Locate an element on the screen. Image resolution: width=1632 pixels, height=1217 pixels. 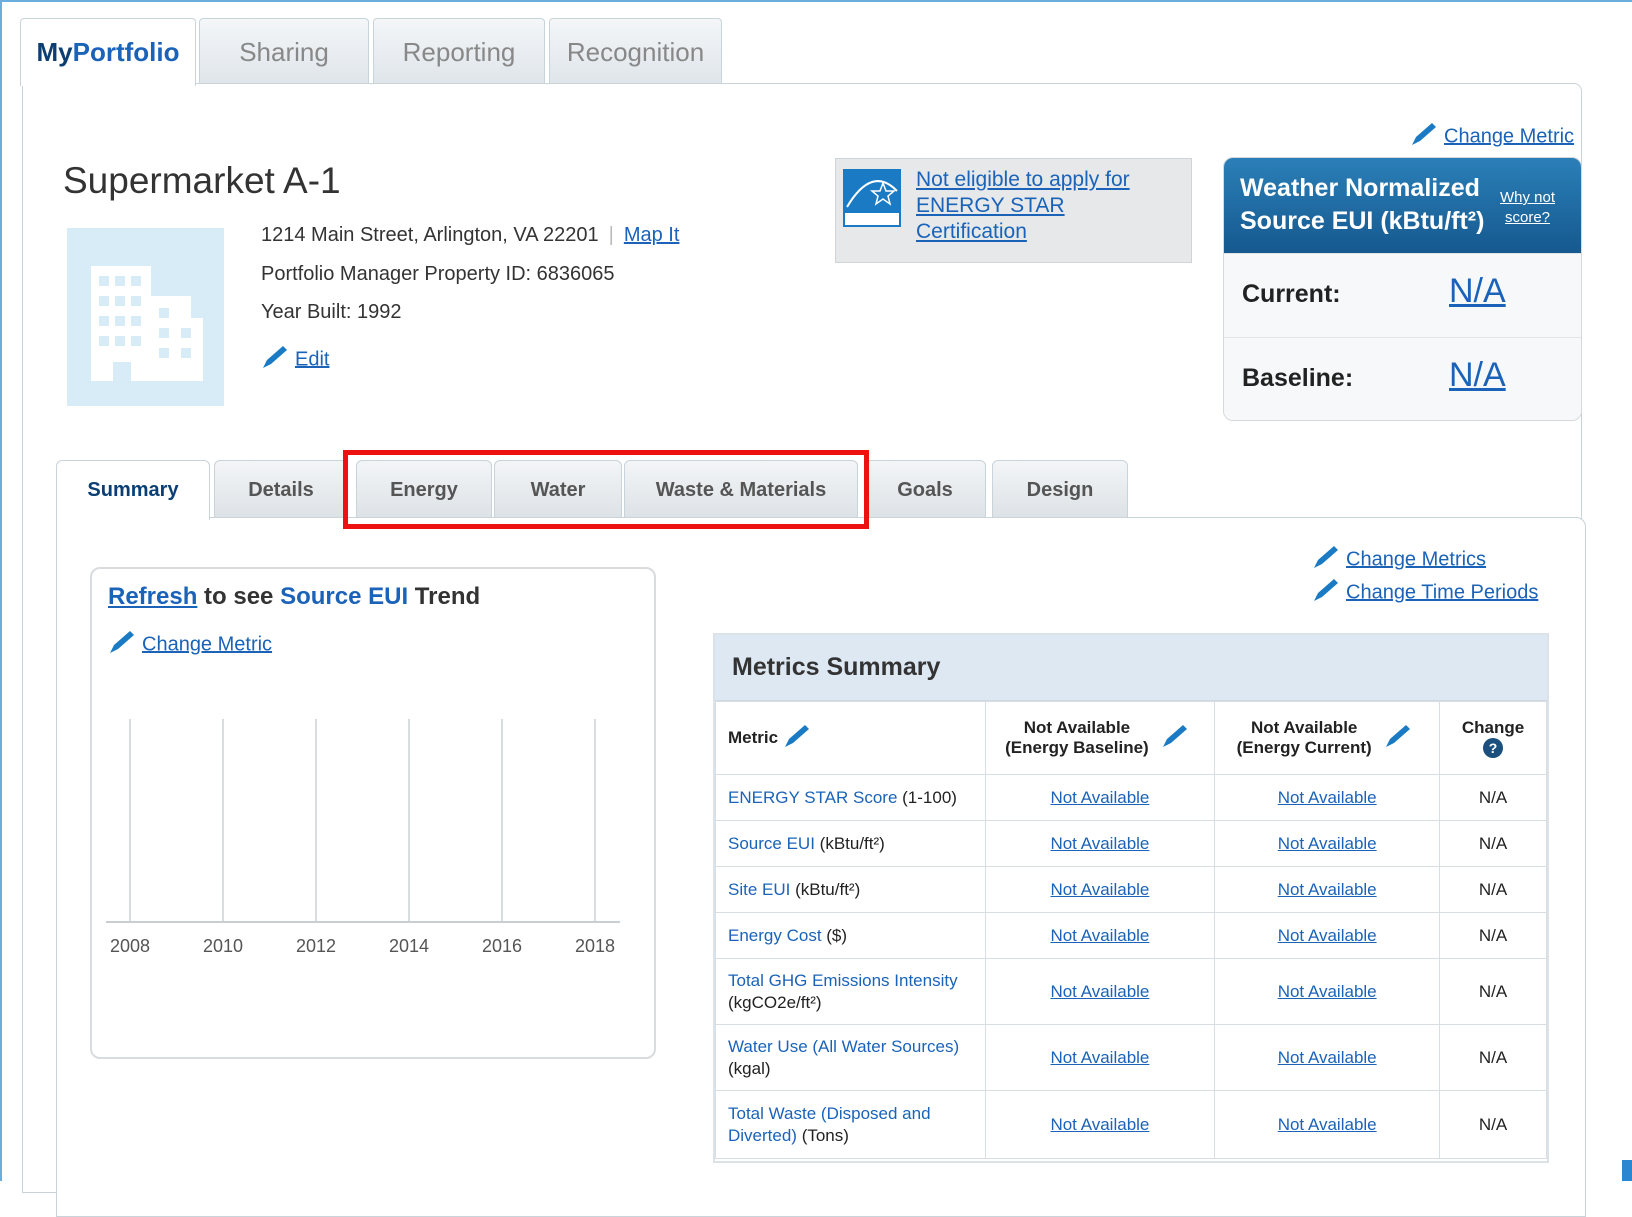
why-line2: score? is located at coordinates (1528, 217).